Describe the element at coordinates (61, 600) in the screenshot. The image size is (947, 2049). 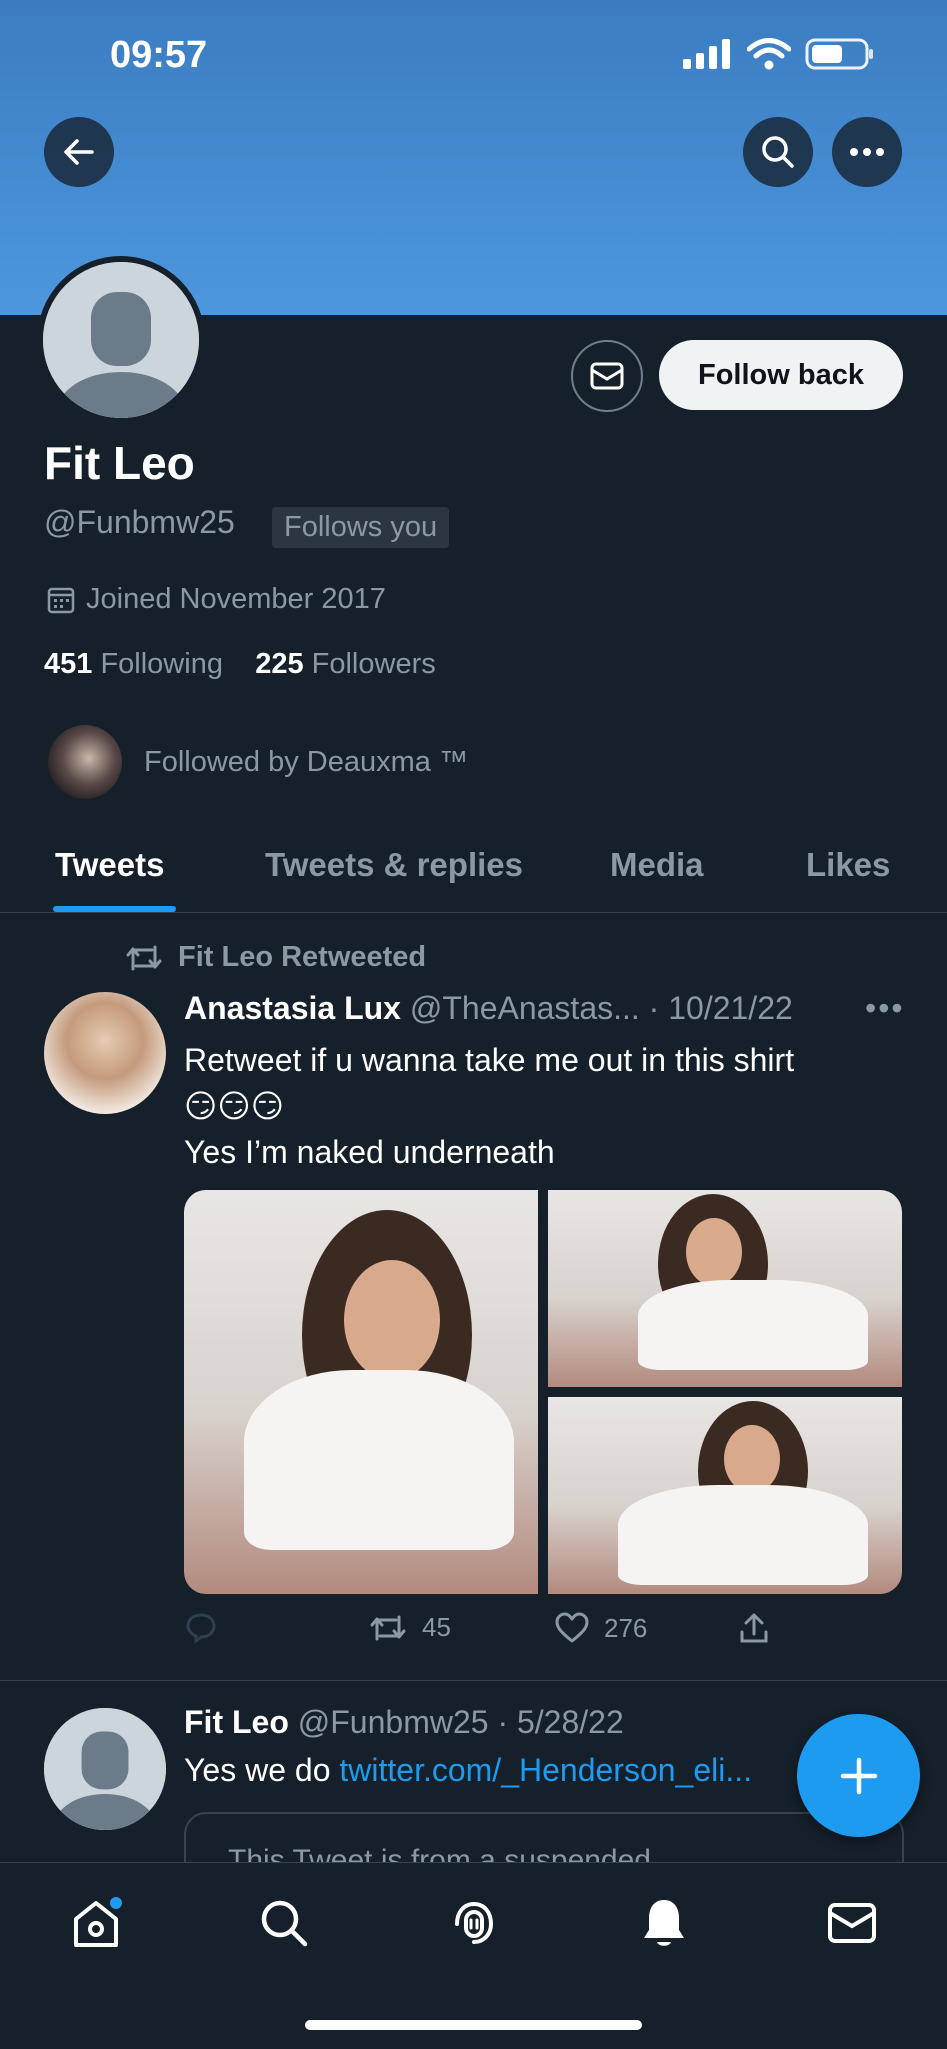
I see `calendar-icon` at that location.